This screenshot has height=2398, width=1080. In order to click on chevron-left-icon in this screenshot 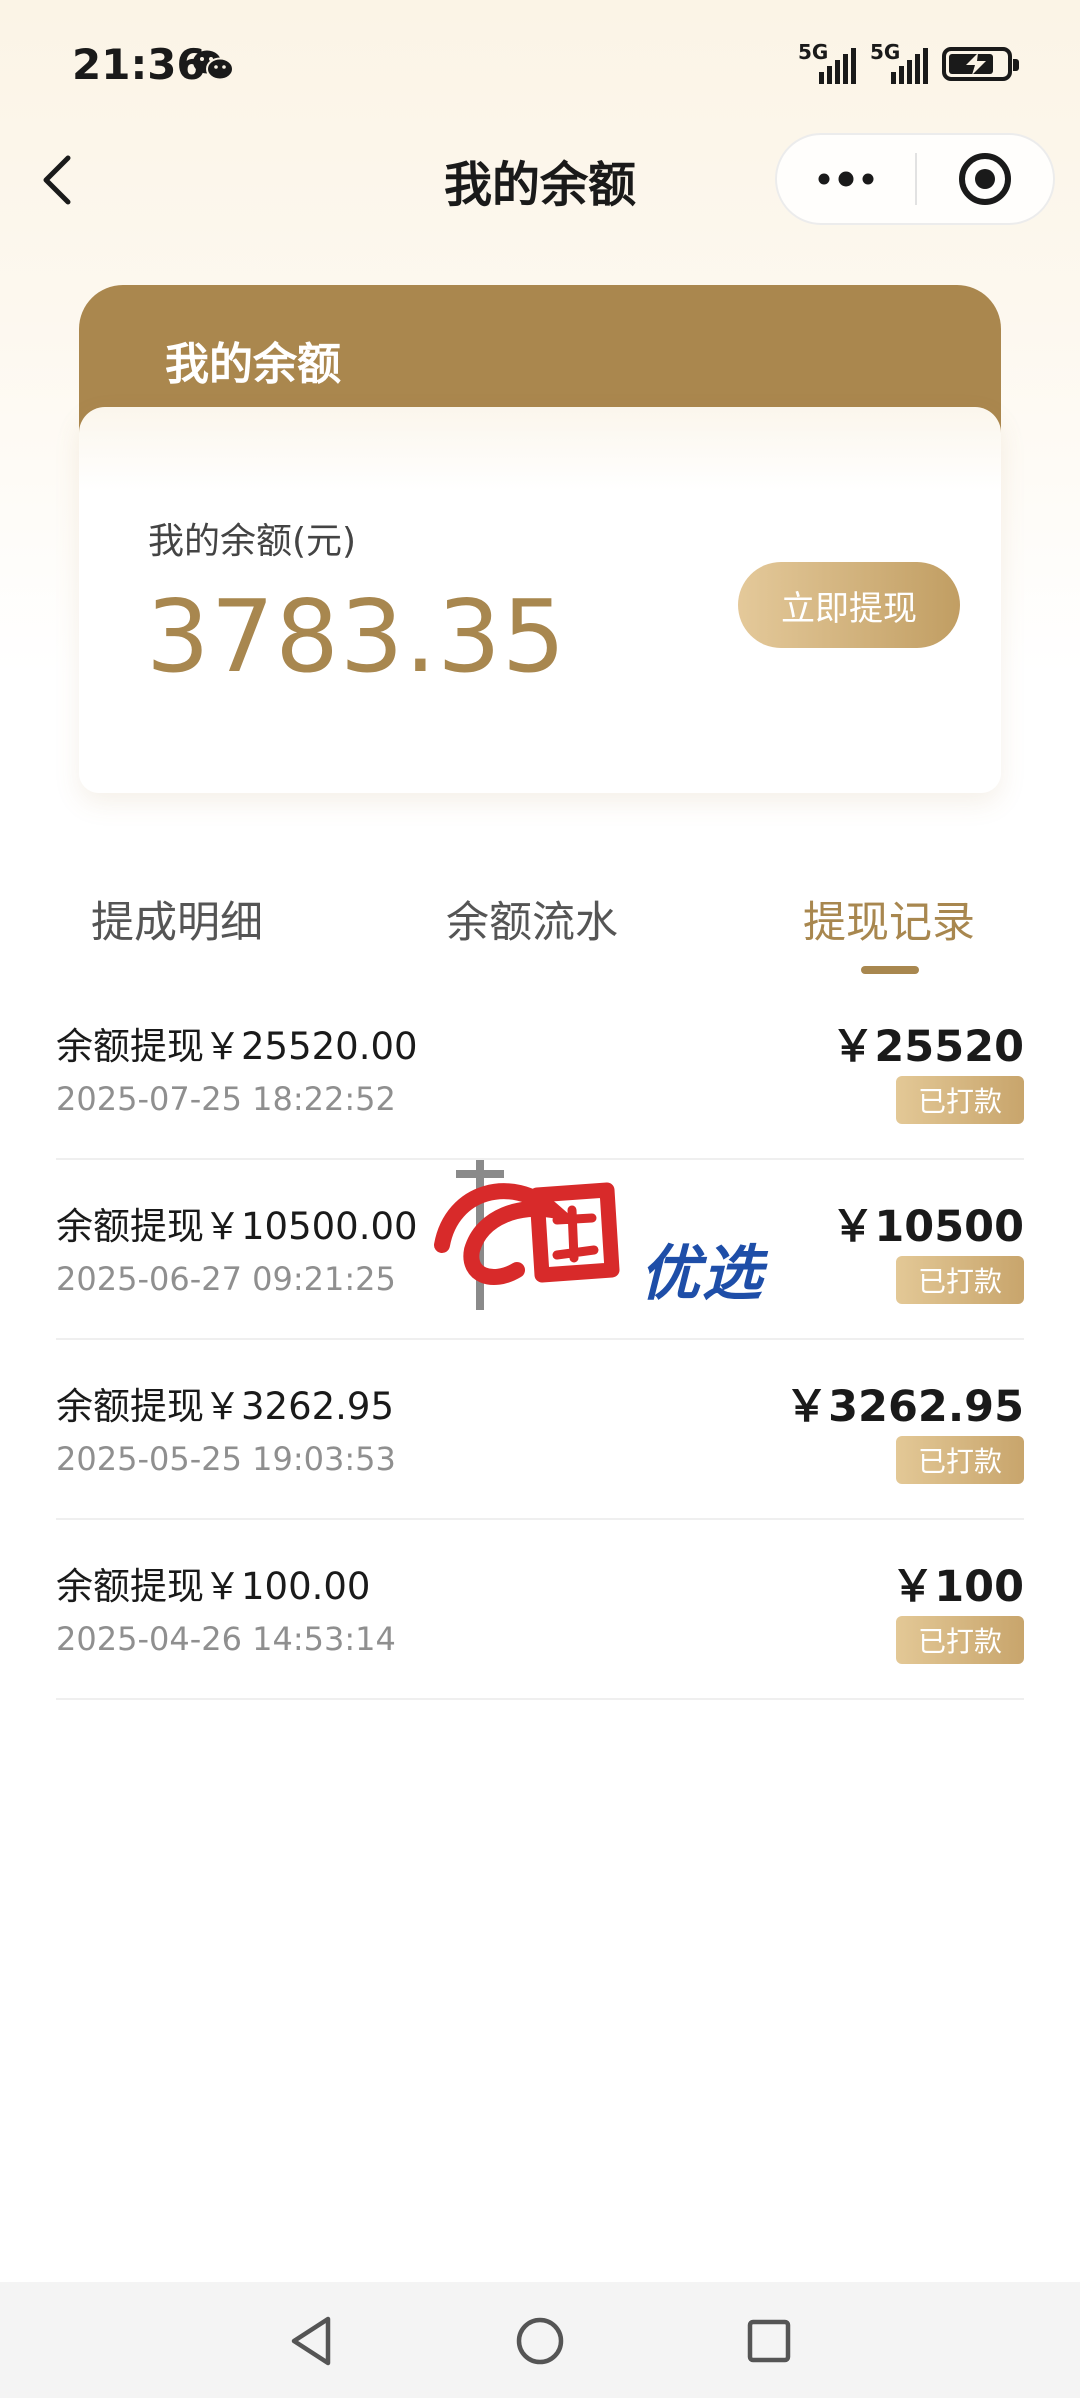, I will do `click(57, 180)`.